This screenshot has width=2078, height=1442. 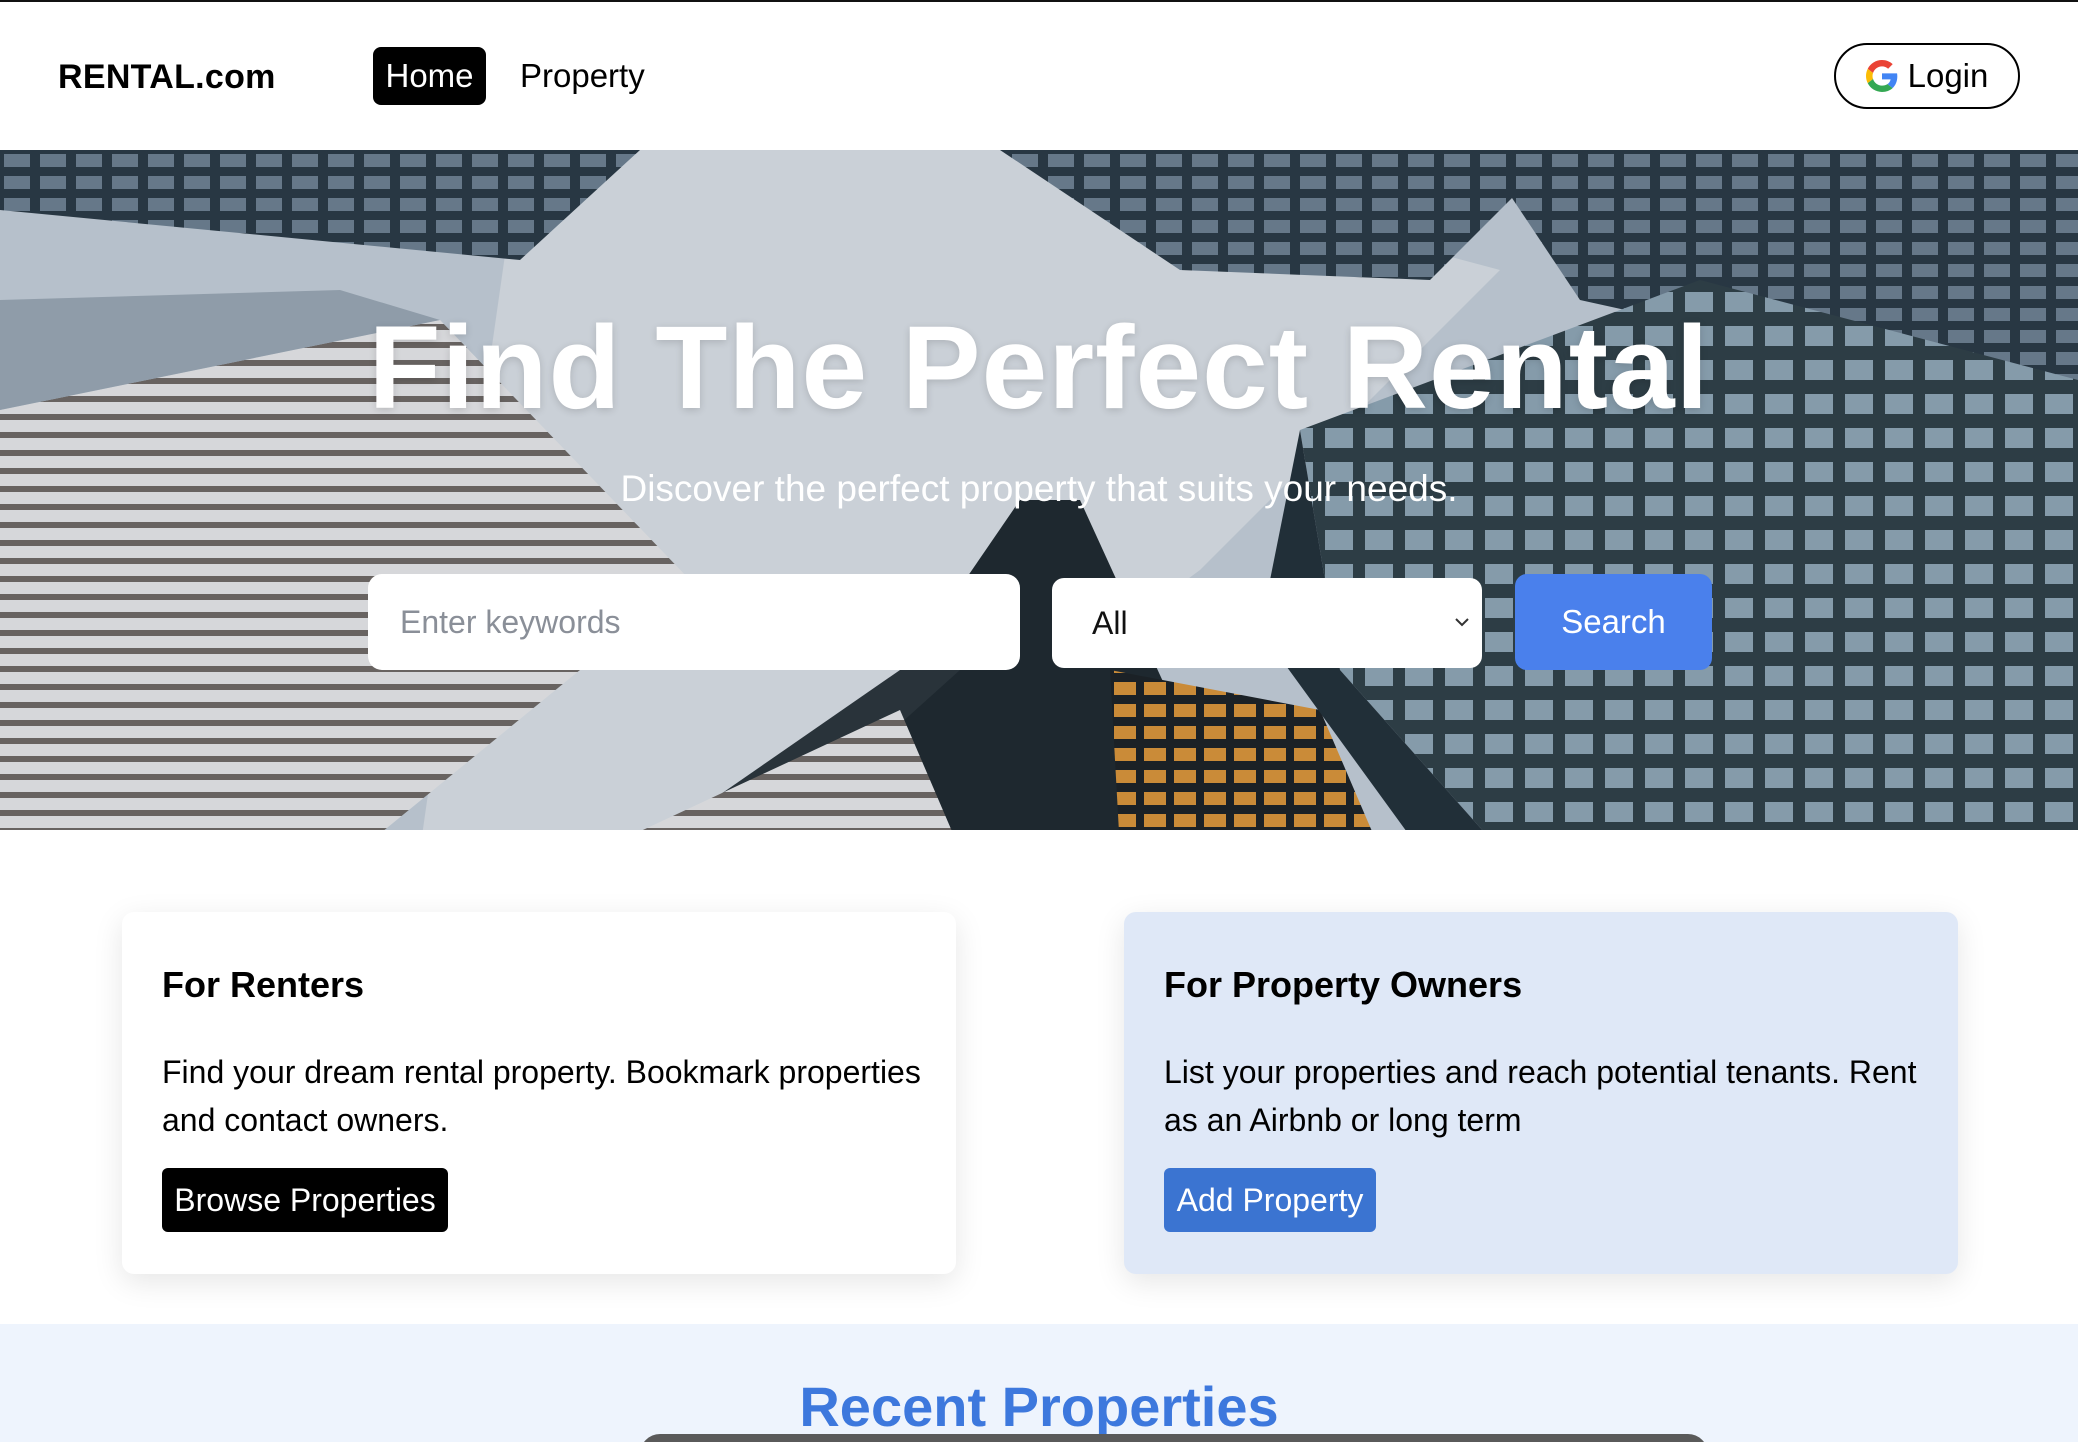 What do you see at coordinates (1039, 1406) in the screenshot?
I see `recent-properties-title: Recent Properties` at bounding box center [1039, 1406].